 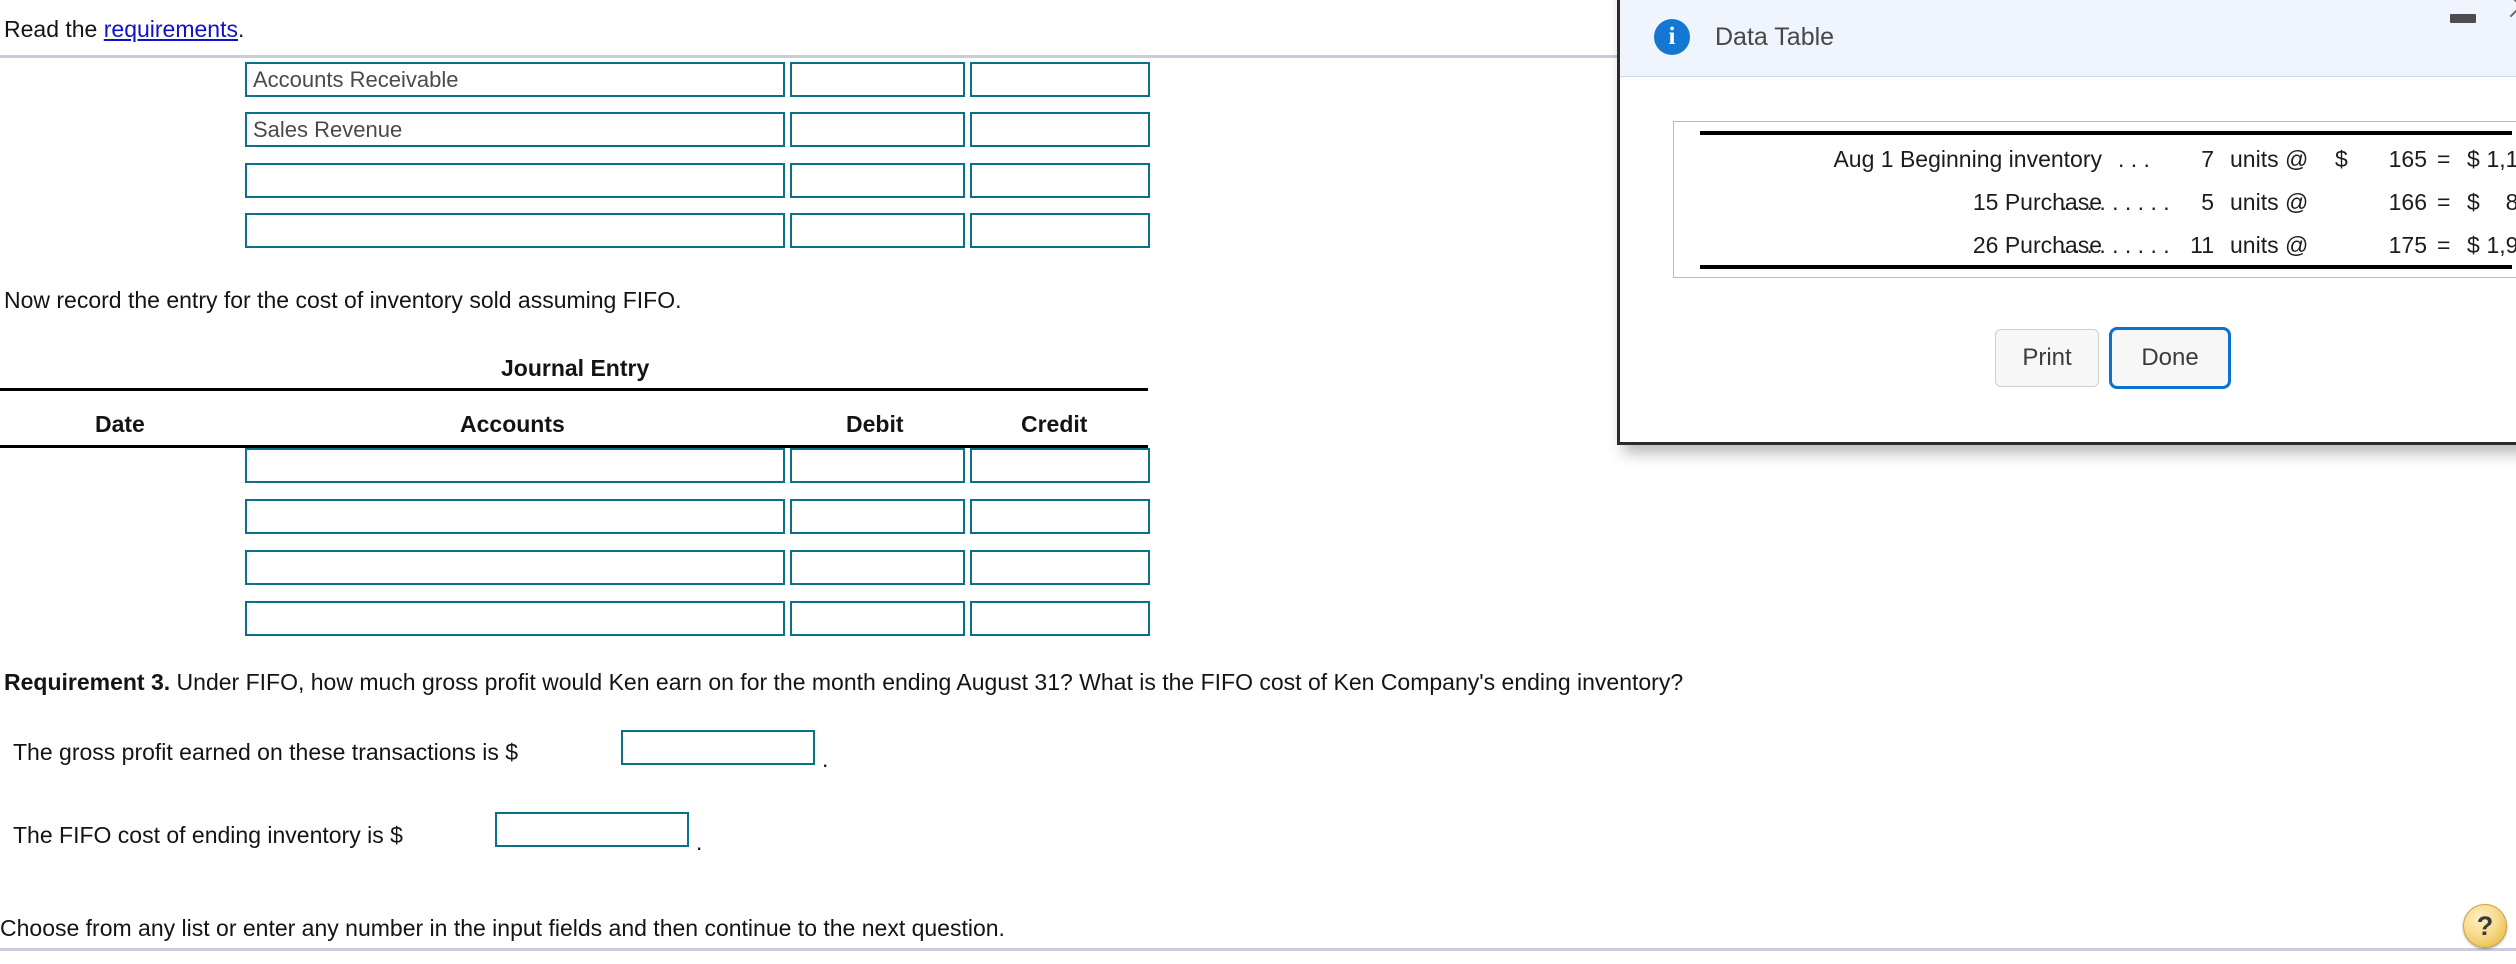 What do you see at coordinates (2444, 159) in the screenshot?
I see `inventory-row-0-equals: =` at bounding box center [2444, 159].